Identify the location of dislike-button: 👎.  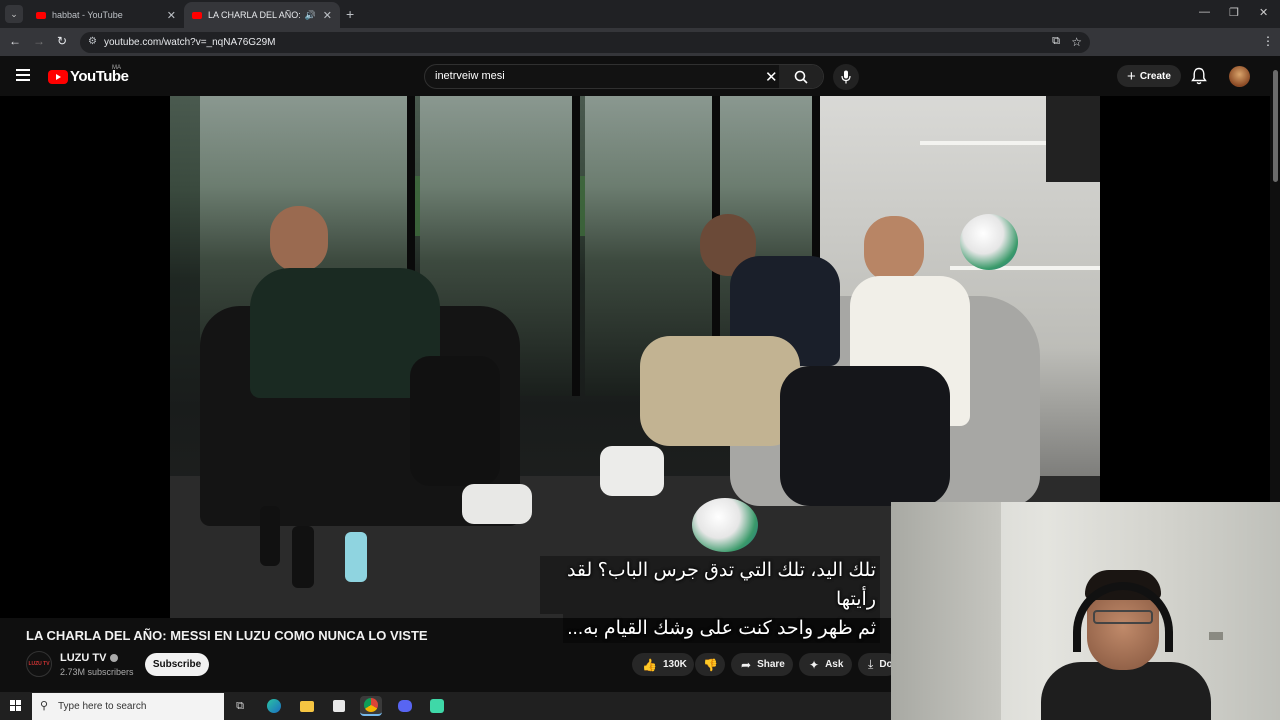
(710, 664).